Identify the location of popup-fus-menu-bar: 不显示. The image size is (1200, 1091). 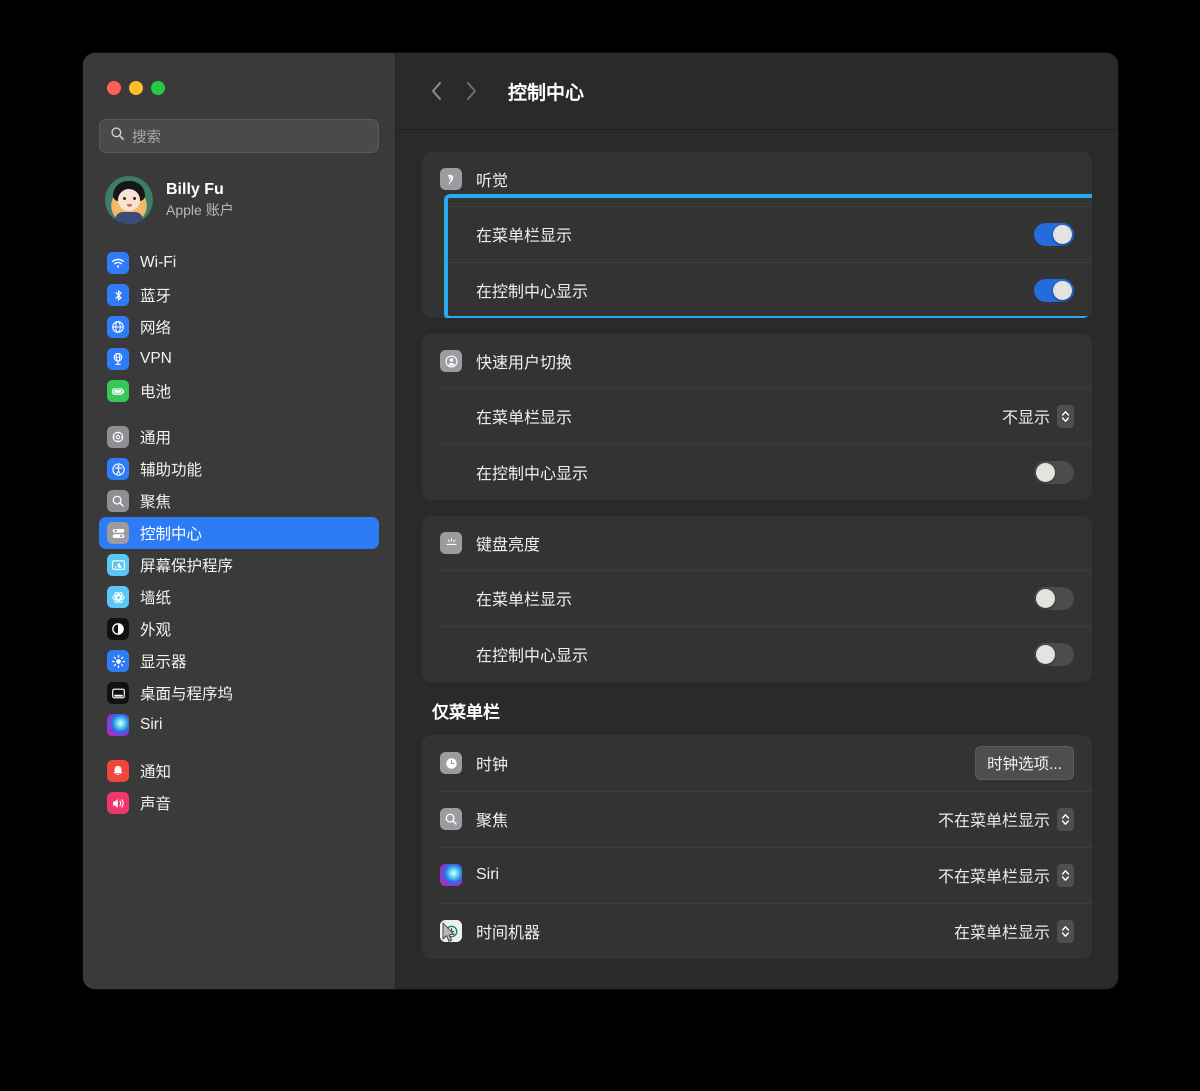
(1038, 416).